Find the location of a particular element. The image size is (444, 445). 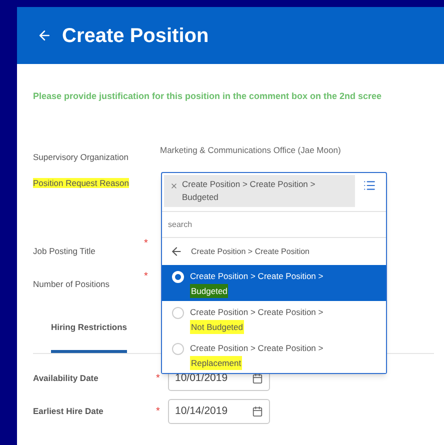

option-item: Create Position > Create Position > Not Budgeted is located at coordinates (274, 319).